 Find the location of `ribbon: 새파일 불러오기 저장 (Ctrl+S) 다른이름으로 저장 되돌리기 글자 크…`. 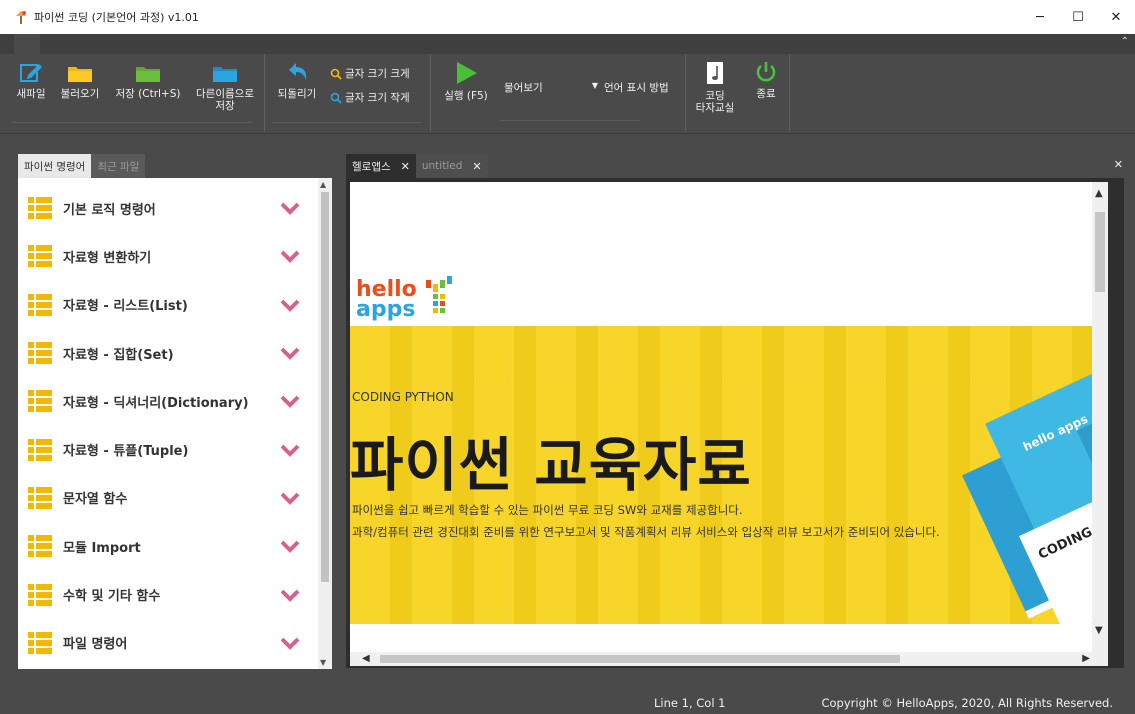

ribbon: 새파일 불러오기 저장 (Ctrl+S) 다른이름으로 저장 되돌리기 글자 크… is located at coordinates (567, 94).